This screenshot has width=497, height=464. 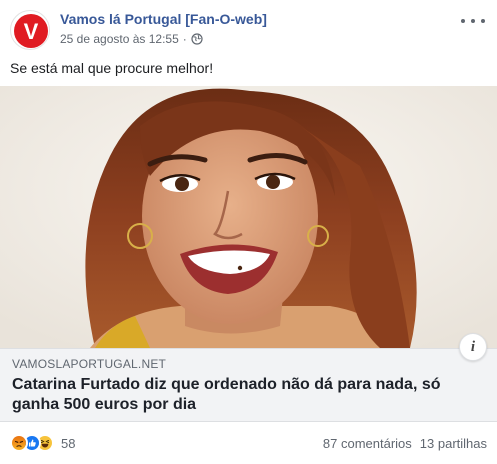 I want to click on shares-count-link: 13 partilhas, so click(x=453, y=443).